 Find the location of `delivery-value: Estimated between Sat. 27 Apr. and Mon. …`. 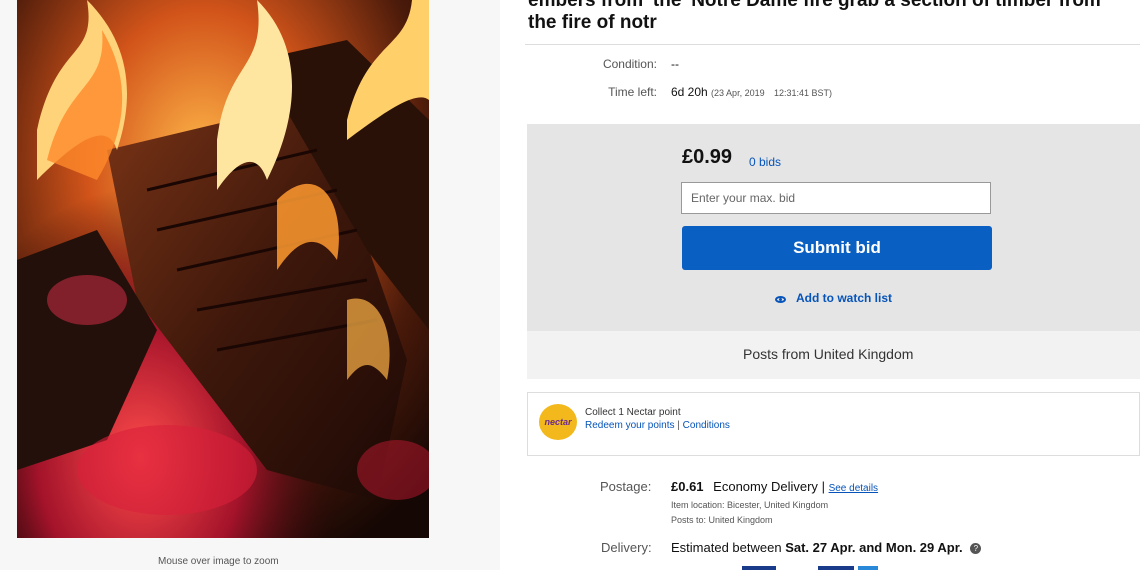

delivery-value: Estimated between Sat. 27 Apr. and Mon. … is located at coordinates (826, 547).